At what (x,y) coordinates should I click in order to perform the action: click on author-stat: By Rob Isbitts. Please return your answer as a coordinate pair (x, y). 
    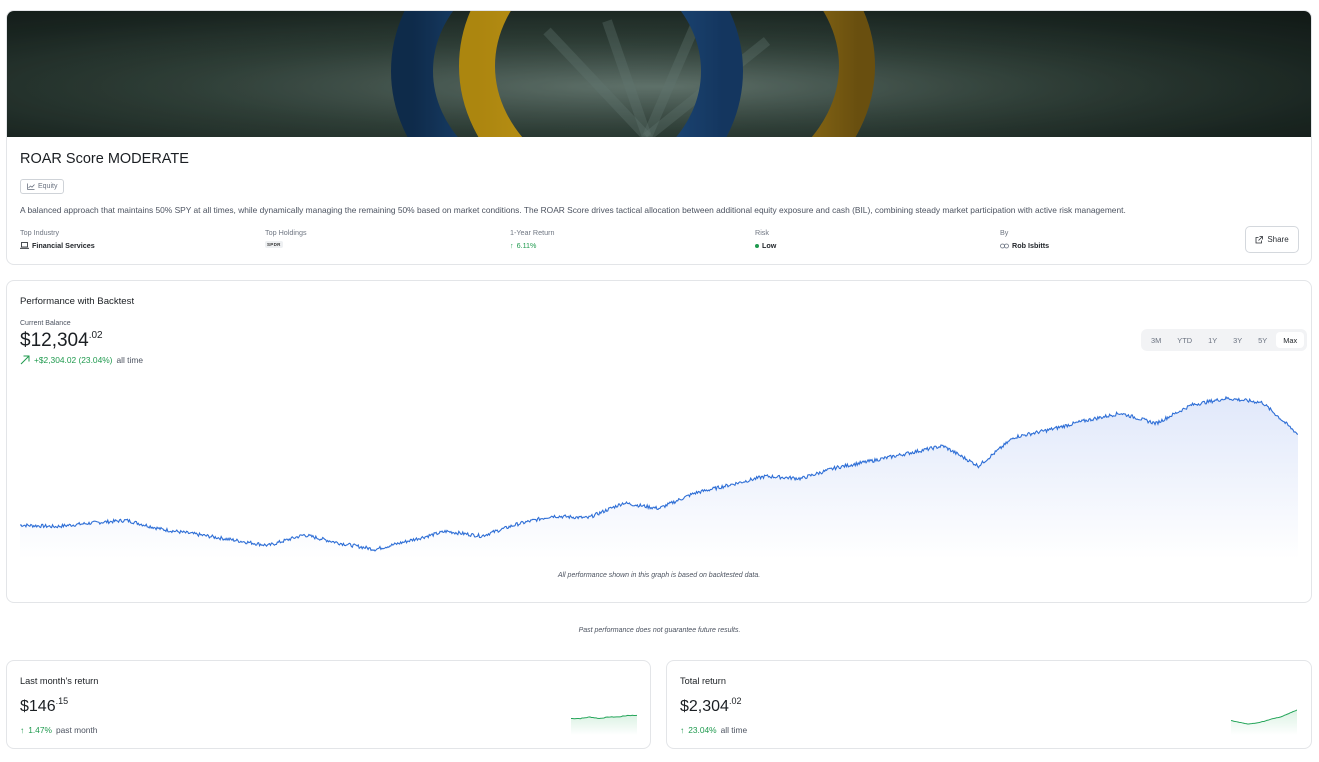
    Looking at the image, I should click on (1024, 239).